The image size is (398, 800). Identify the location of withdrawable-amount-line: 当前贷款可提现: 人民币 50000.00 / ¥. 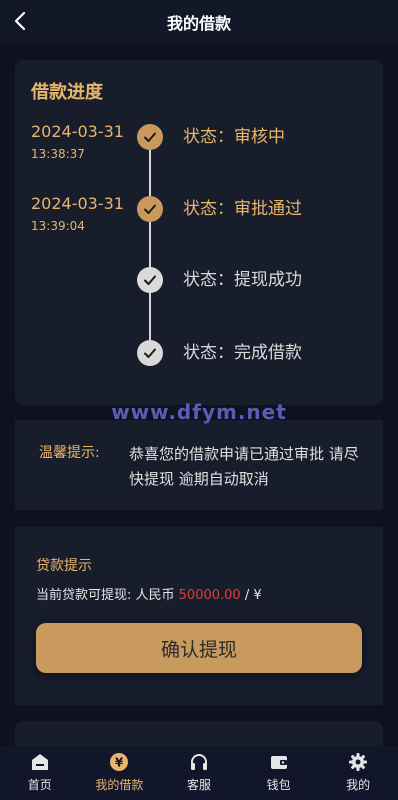
(149, 593).